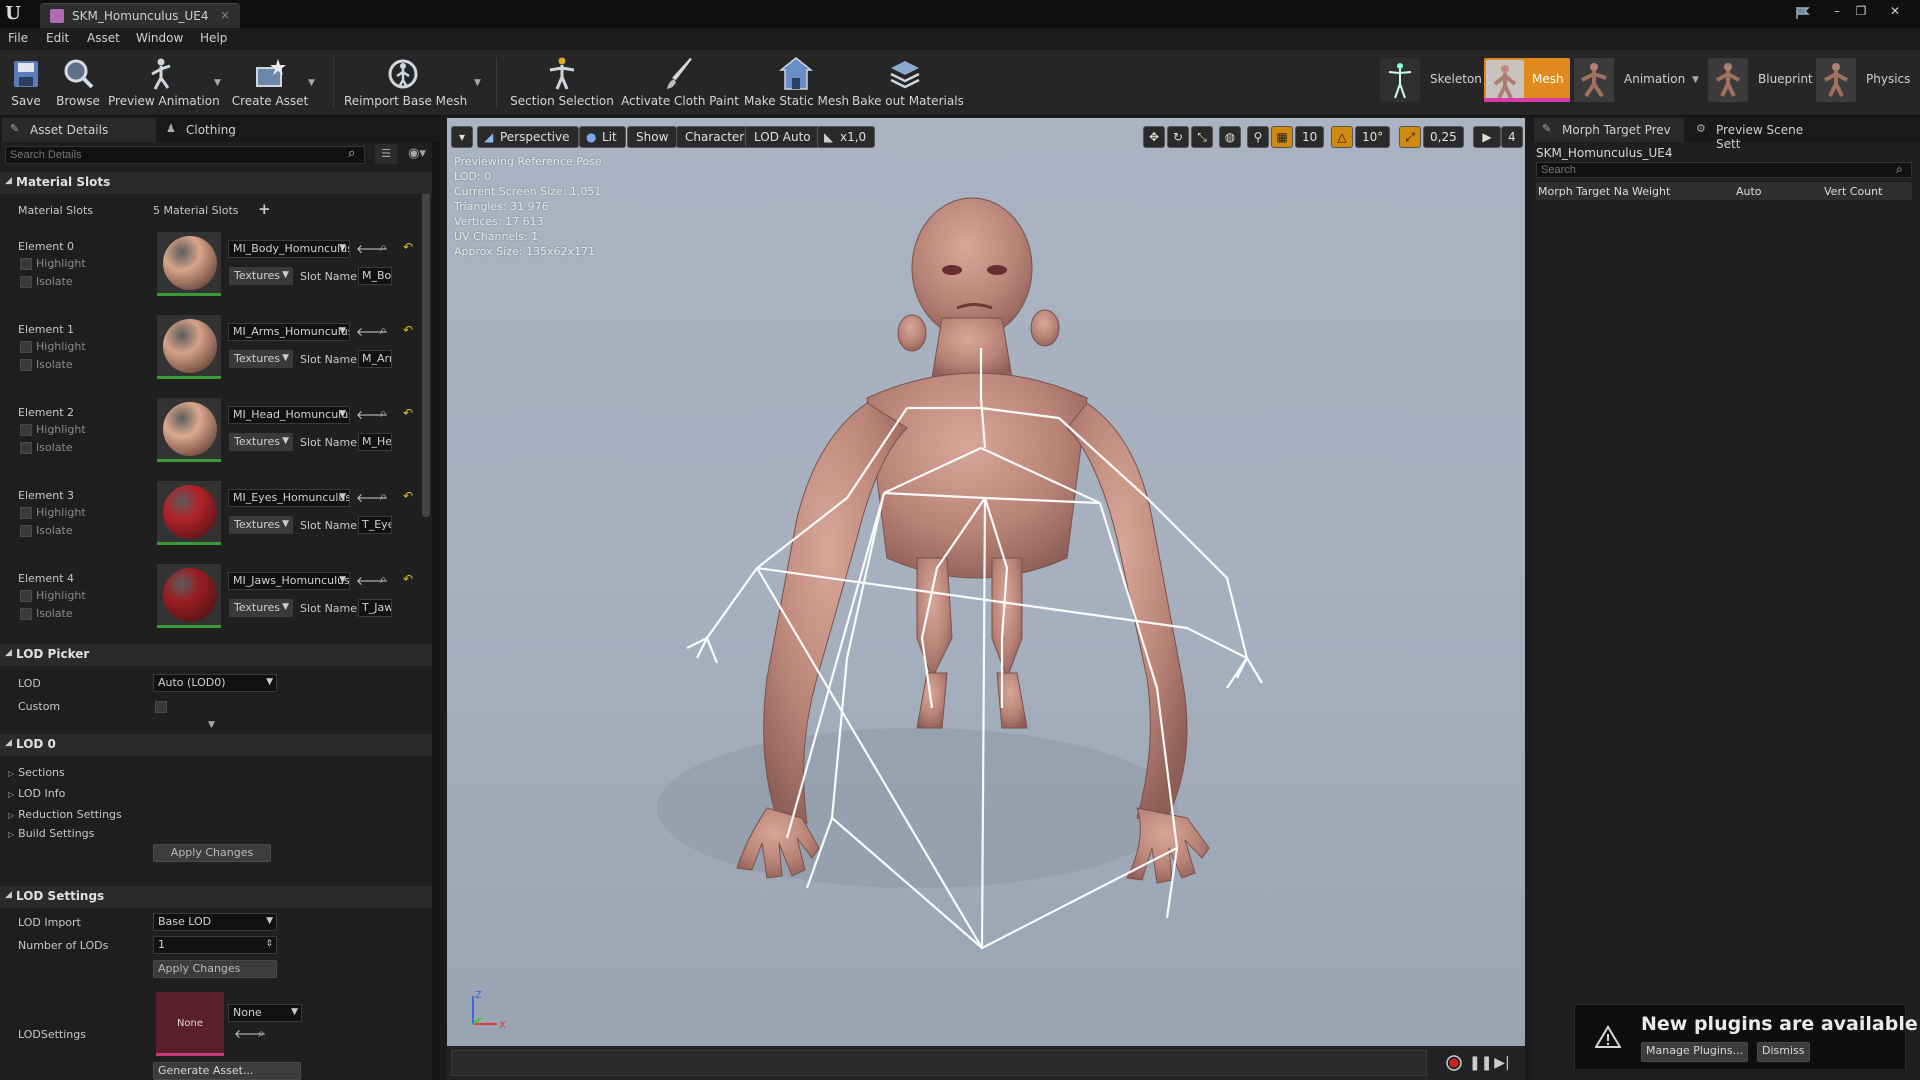  I want to click on mode-blueprint-button: Blueprint, so click(1760, 80).